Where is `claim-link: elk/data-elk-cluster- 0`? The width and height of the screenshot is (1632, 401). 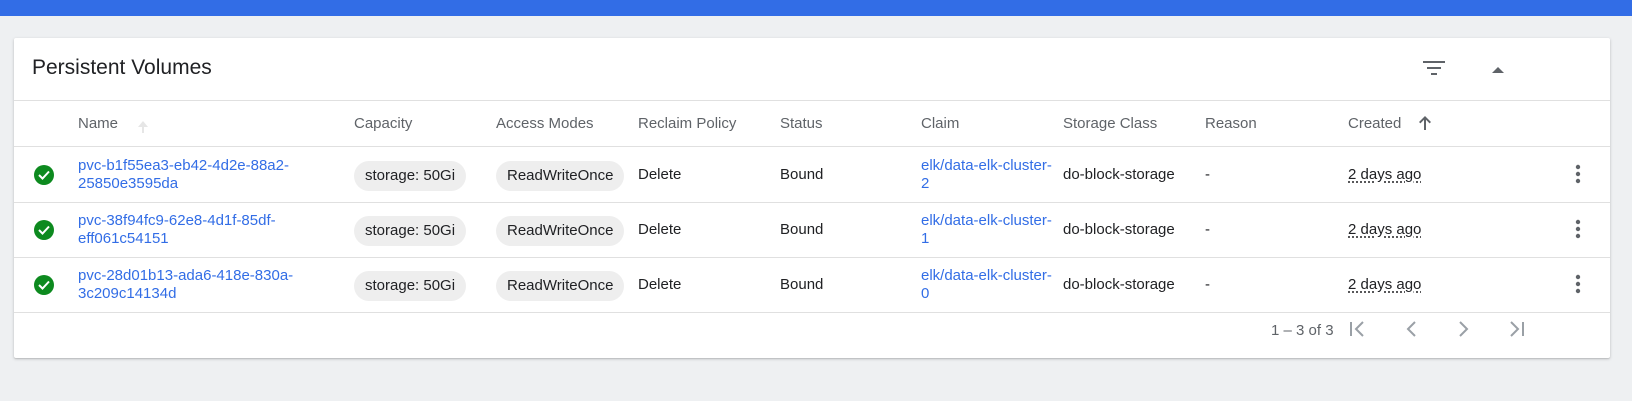 claim-link: elk/data-elk-cluster- 0 is located at coordinates (986, 285).